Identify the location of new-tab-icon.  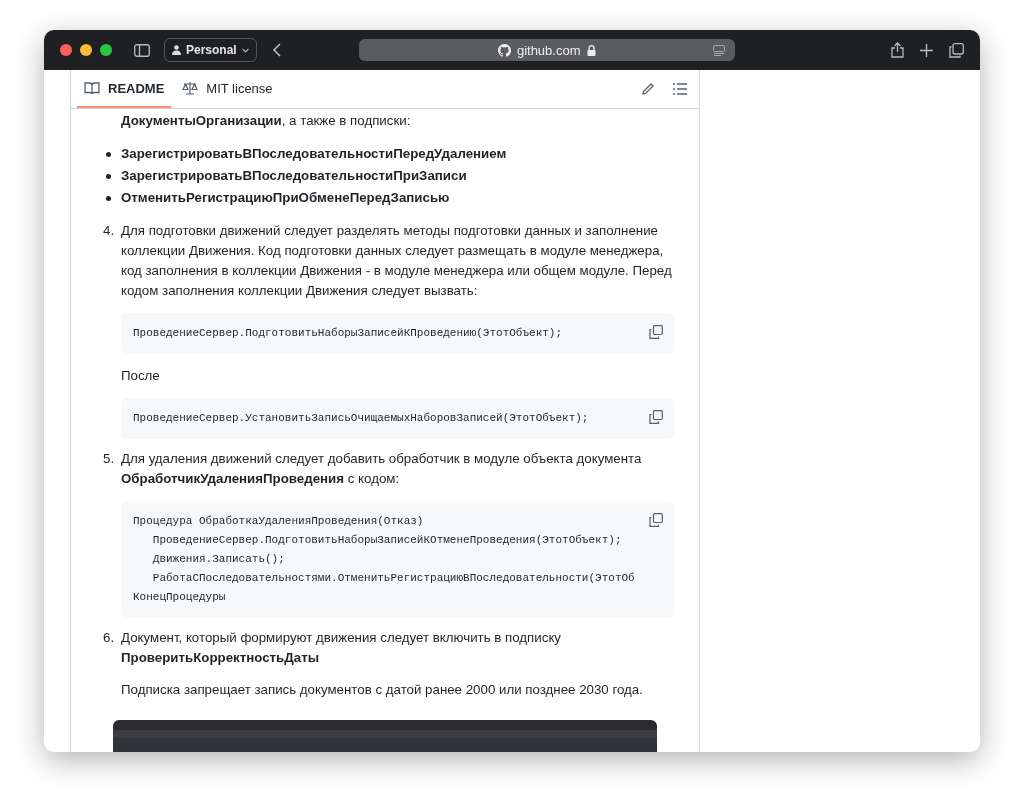
(926, 50).